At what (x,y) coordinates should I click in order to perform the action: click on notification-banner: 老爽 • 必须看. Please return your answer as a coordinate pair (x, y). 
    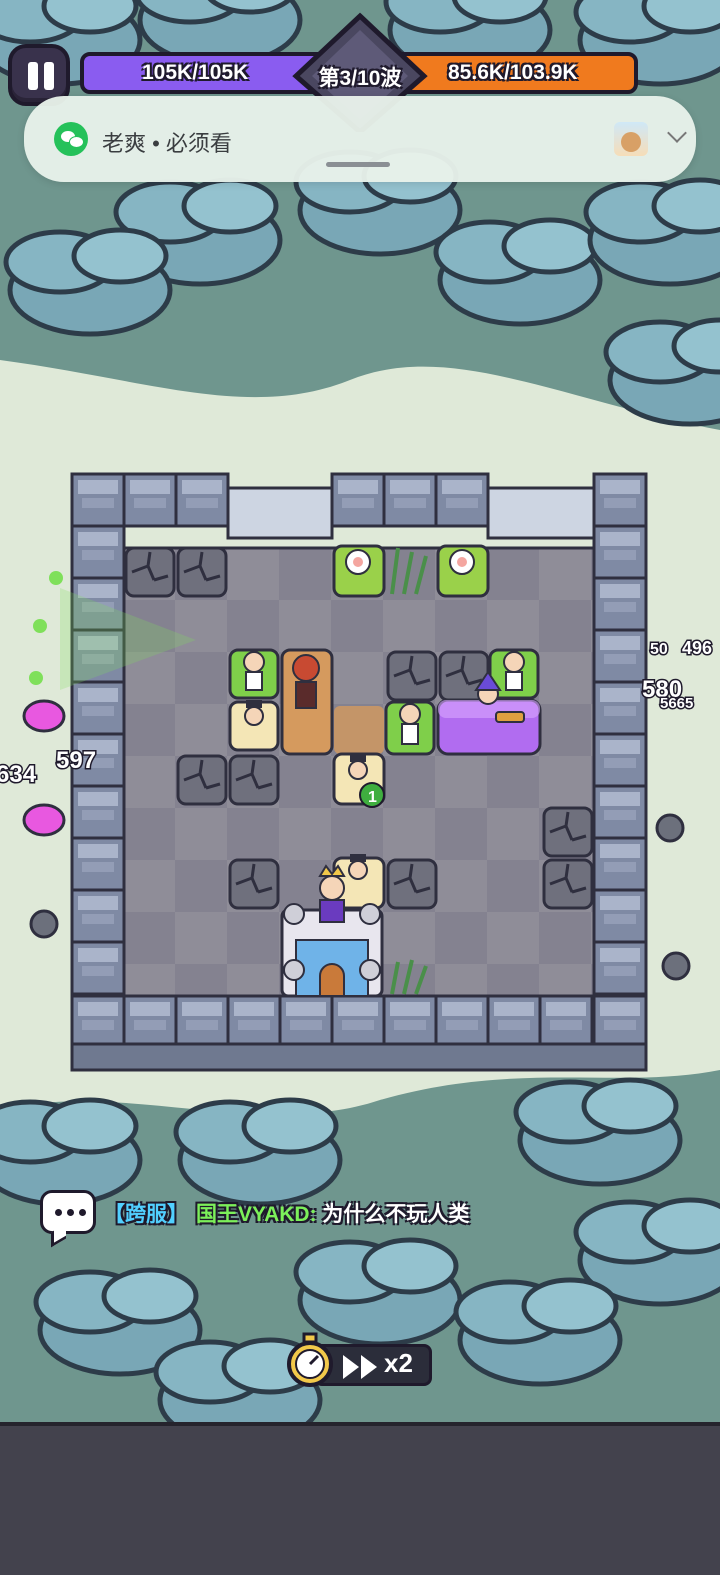
    Looking at the image, I should click on (360, 139).